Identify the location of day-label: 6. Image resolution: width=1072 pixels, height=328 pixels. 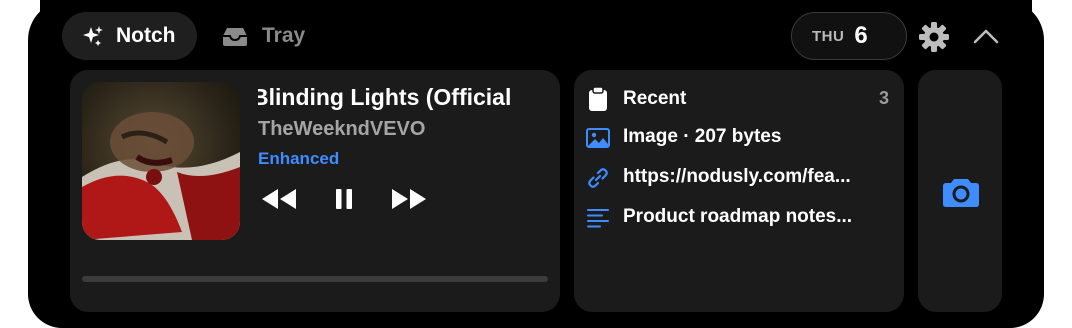
(861, 35).